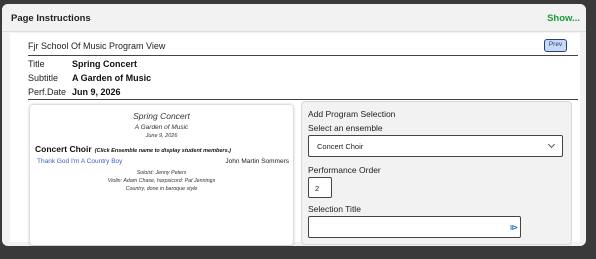 Image resolution: width=596 pixels, height=259 pixels. I want to click on meta-key: Subtitle, so click(43, 78).